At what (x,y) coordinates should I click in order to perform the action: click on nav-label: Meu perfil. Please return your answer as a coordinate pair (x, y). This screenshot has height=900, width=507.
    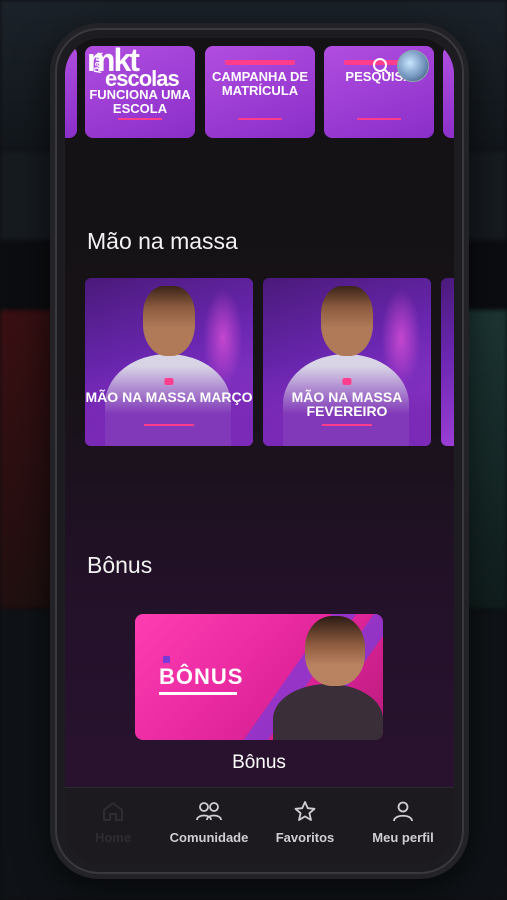
    Looking at the image, I should click on (403, 837).